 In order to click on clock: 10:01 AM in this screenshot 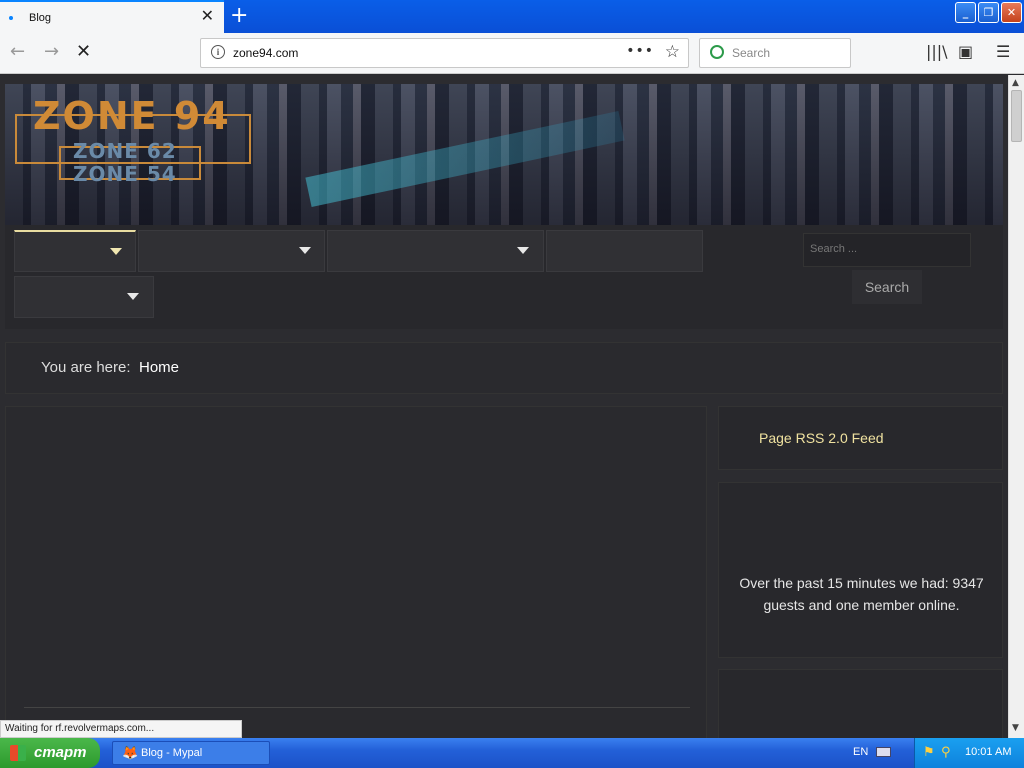, I will do `click(988, 752)`.